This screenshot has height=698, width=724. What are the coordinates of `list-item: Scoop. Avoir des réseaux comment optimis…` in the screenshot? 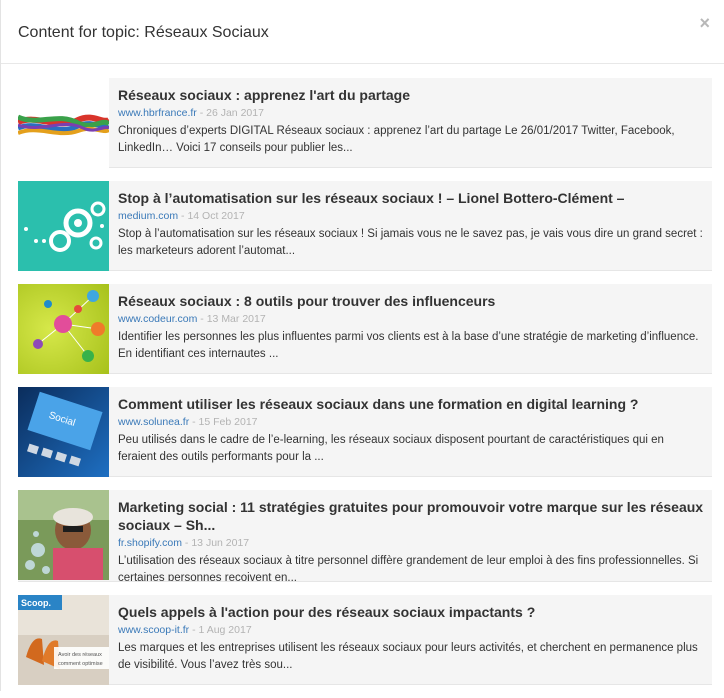 It's located at (365, 640).